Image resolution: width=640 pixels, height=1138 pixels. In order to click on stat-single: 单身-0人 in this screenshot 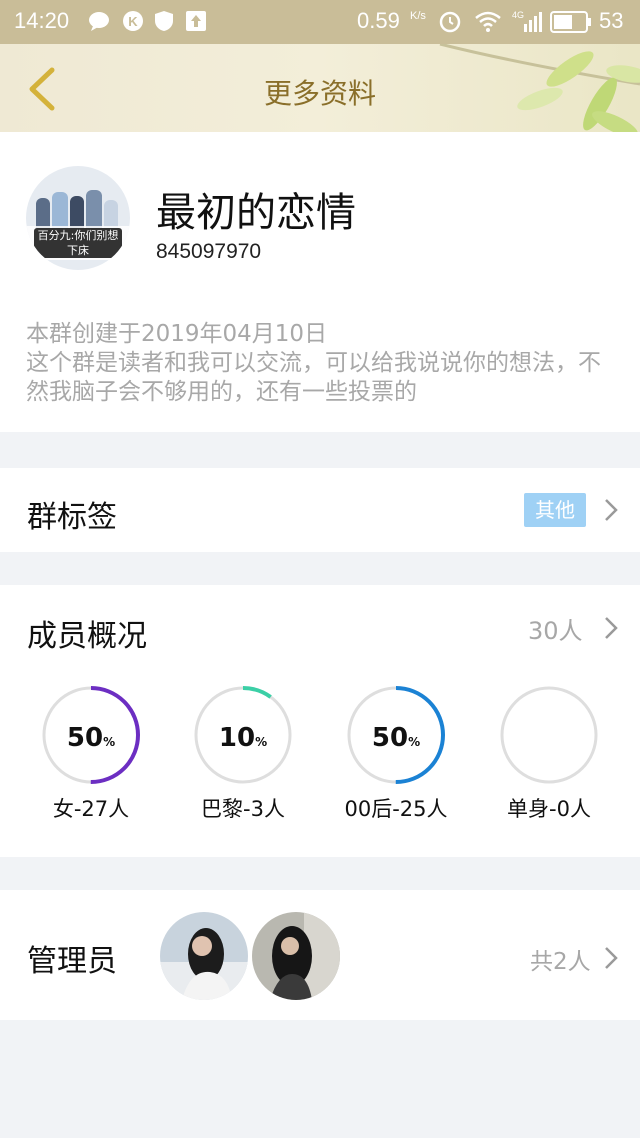, I will do `click(549, 754)`.